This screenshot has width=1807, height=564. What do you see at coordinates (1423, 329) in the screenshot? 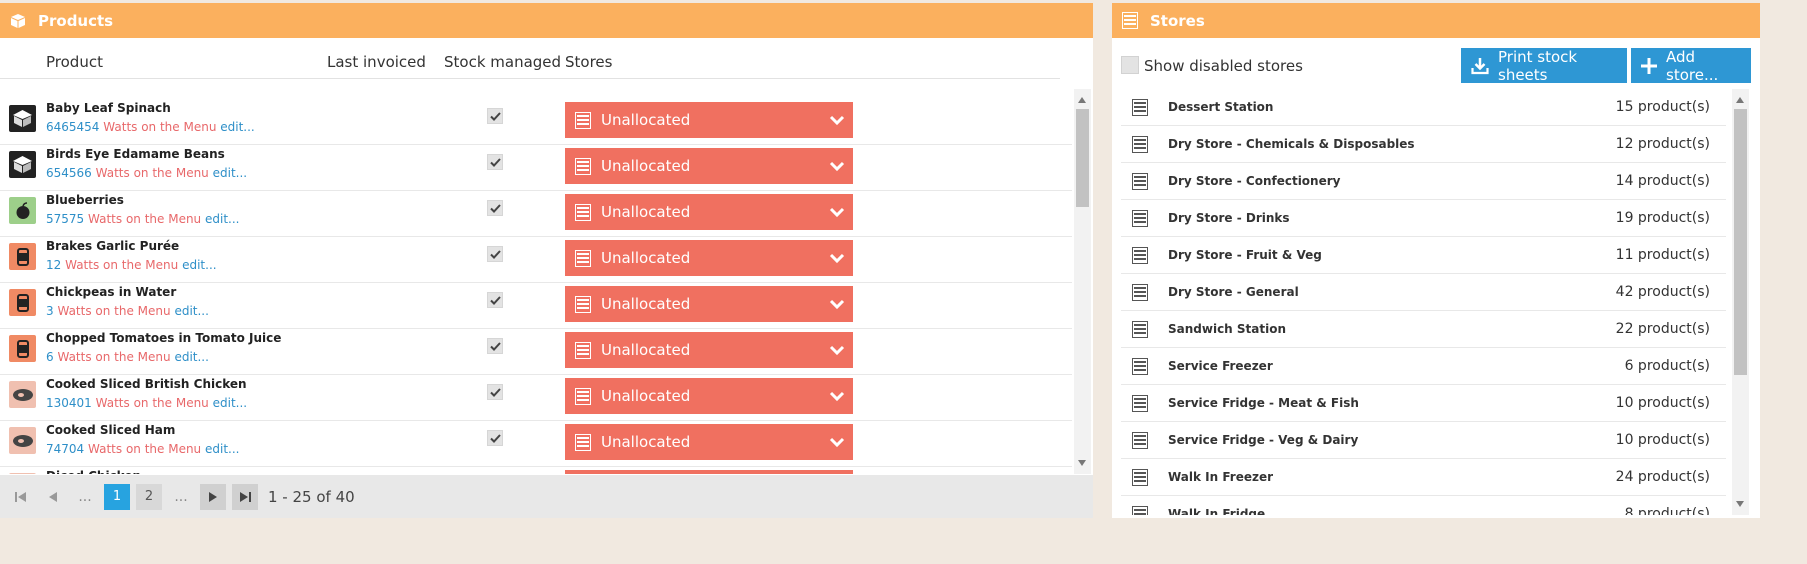
I see `store-row: Sandwich Station 22 product(s)` at bounding box center [1423, 329].